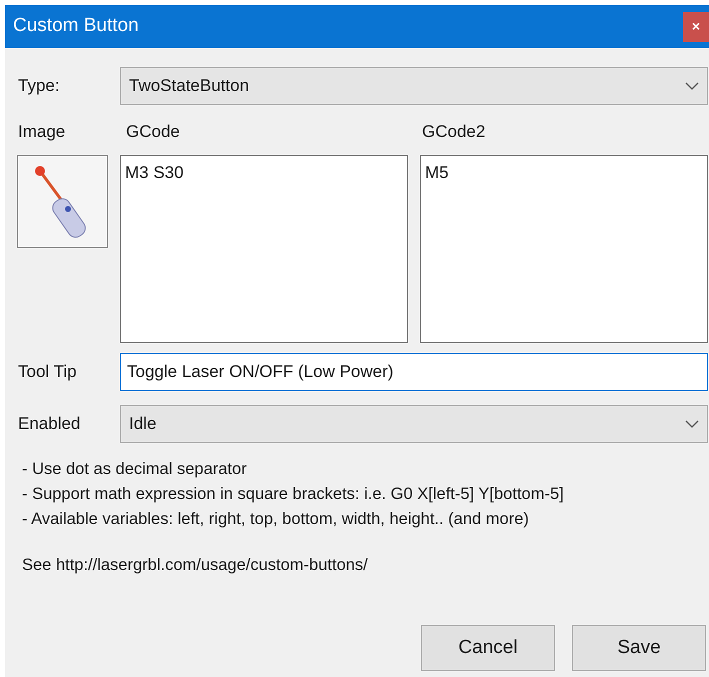 Image resolution: width=709 pixels, height=677 pixels. I want to click on tooltip-label: Tool Tip, so click(47, 371).